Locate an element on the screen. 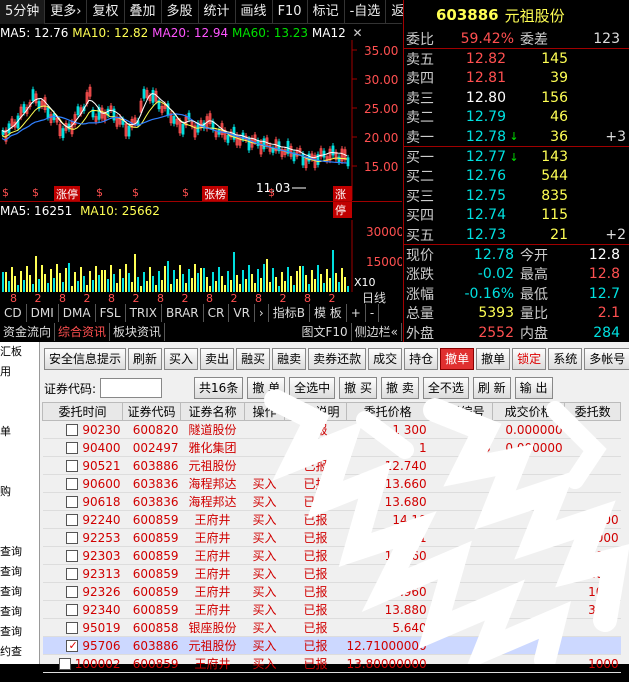  fuquan-button: 复权 is located at coordinates (106, 12).